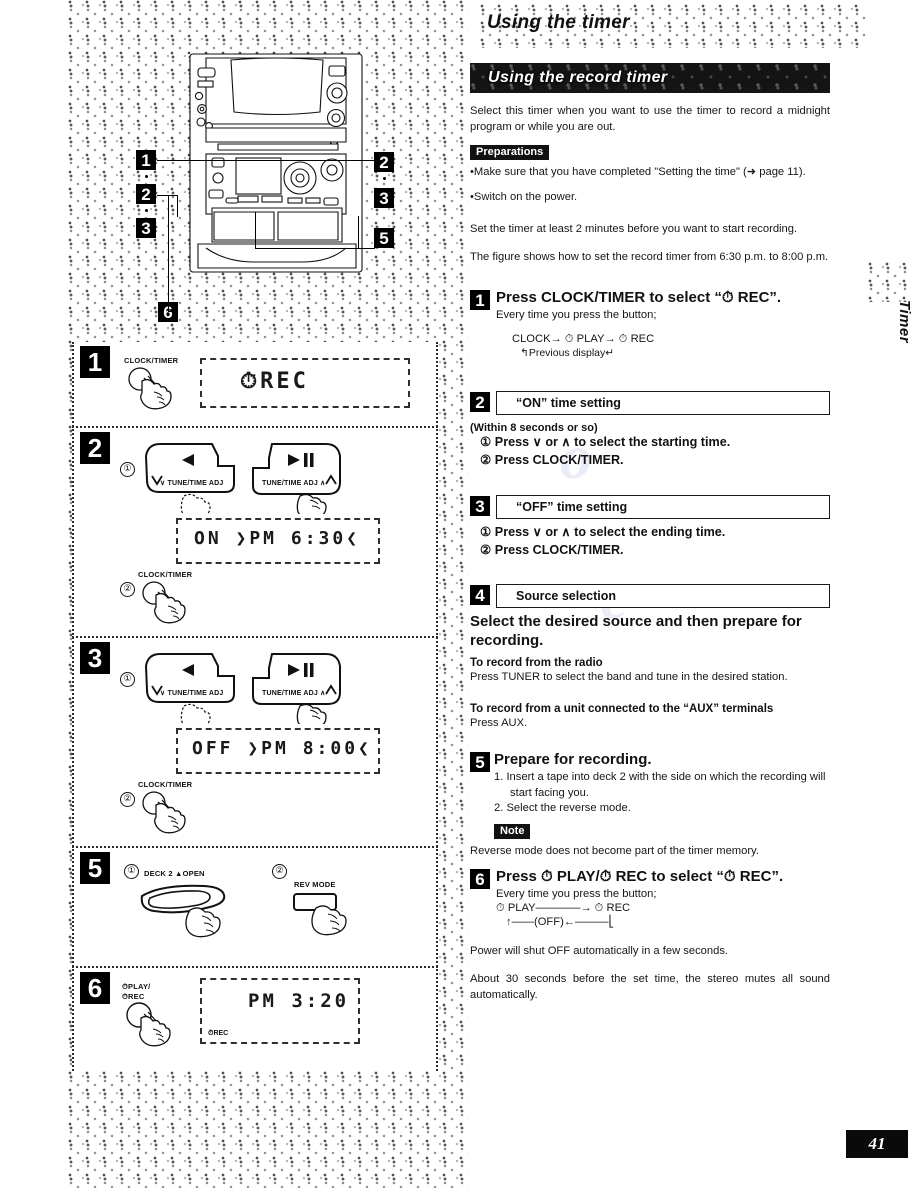 This screenshot has height=1188, width=918. Describe the element at coordinates (573, 759) in the screenshot. I see `step-5-title: Prepare for recording.` at that location.